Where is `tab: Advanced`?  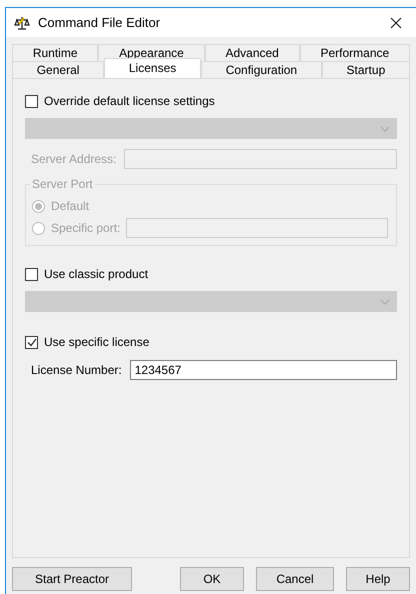
tab: Advanced is located at coordinates (252, 52).